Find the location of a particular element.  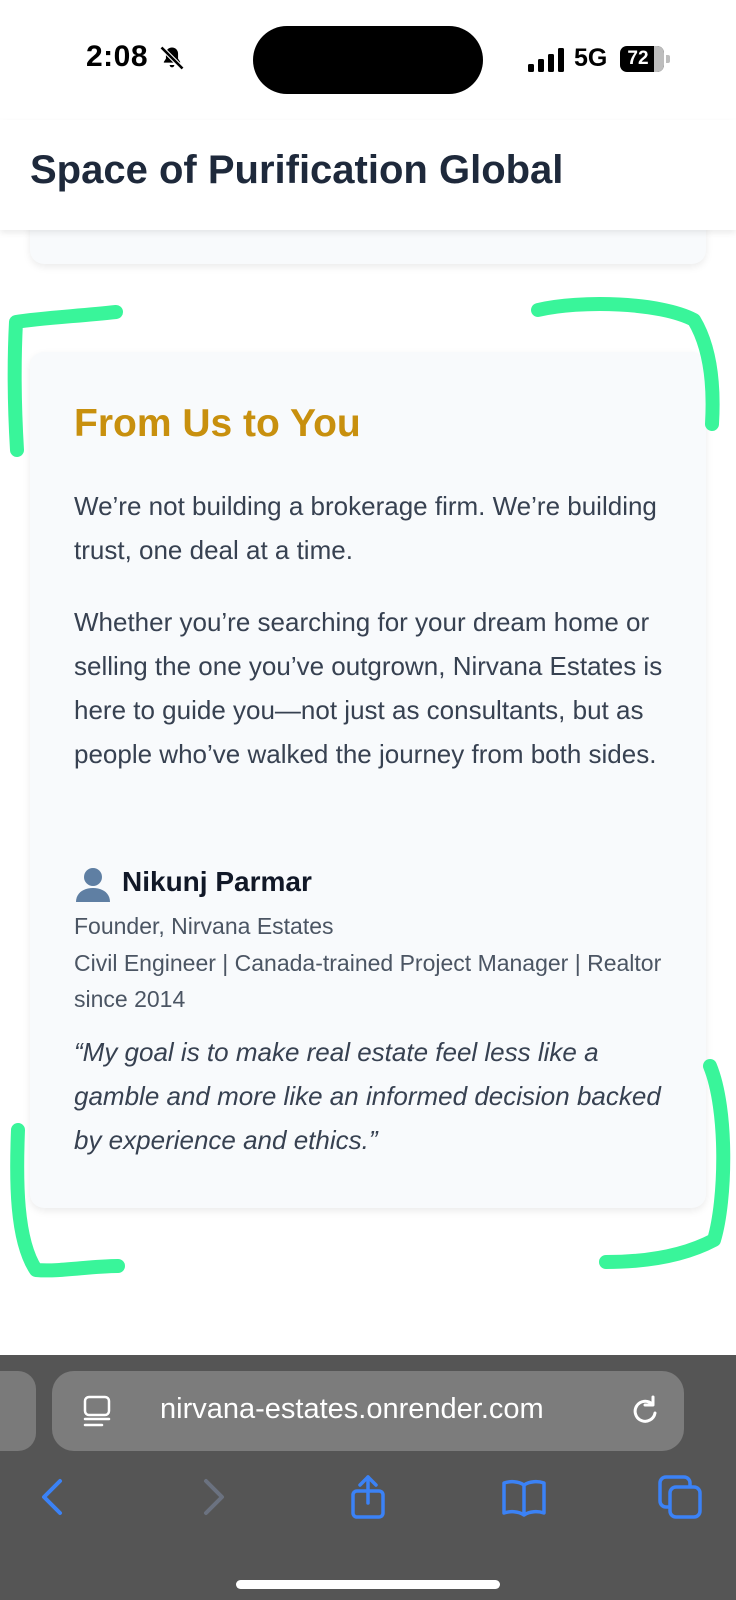

reload-icon is located at coordinates (645, 1411).